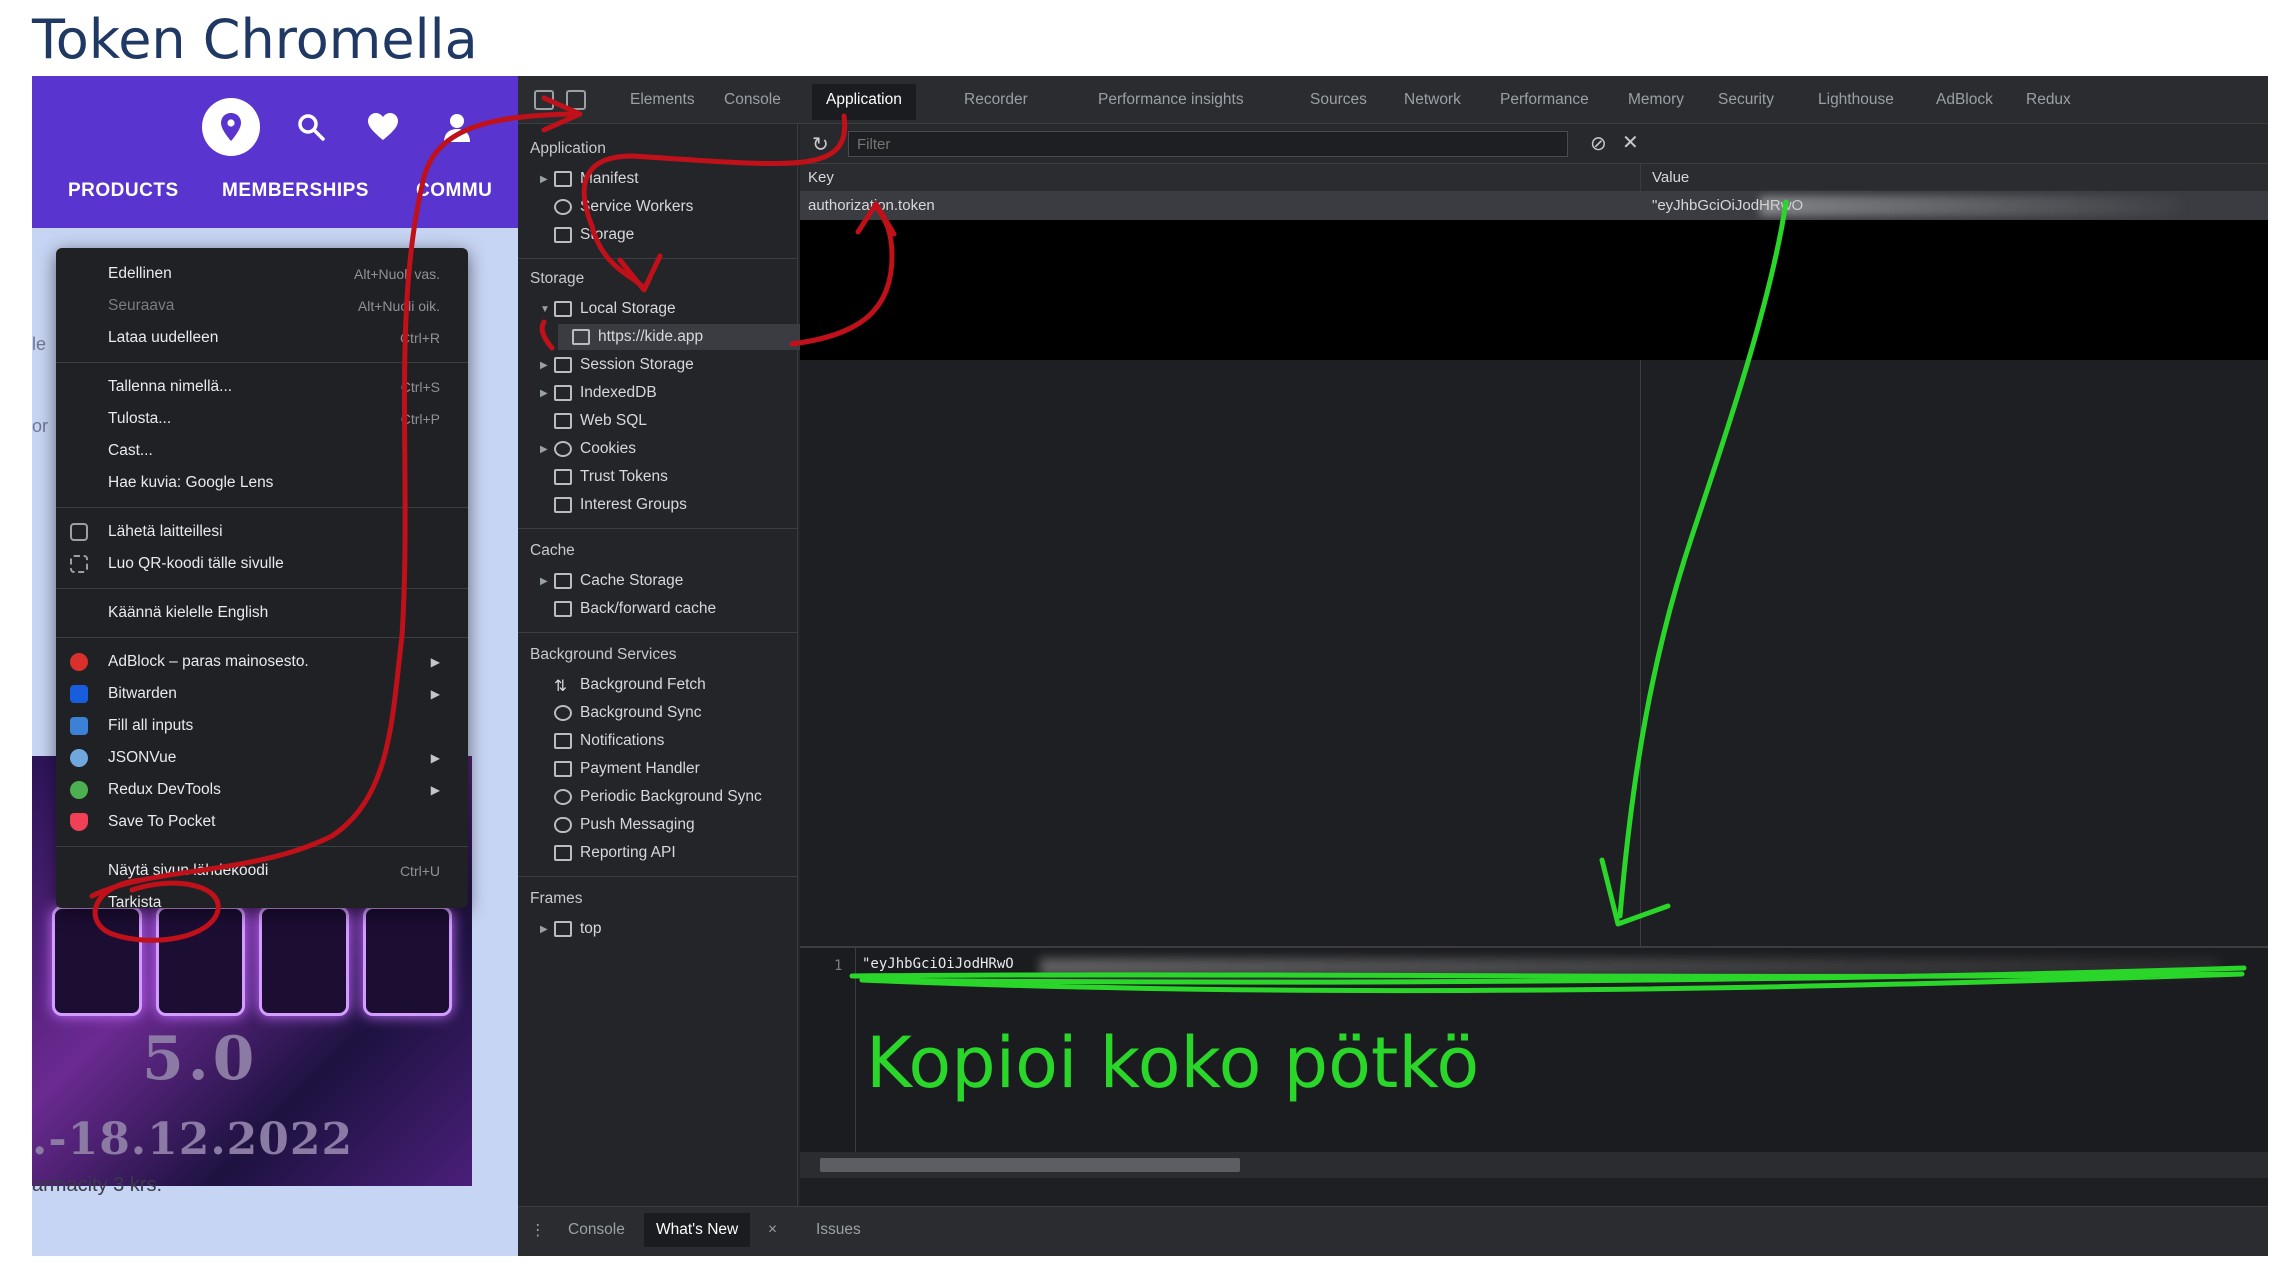 Image resolution: width=2284 pixels, height=1284 pixels. What do you see at coordinates (1534, 1165) in the screenshot?
I see `horizontal-scrollbar` at bounding box center [1534, 1165].